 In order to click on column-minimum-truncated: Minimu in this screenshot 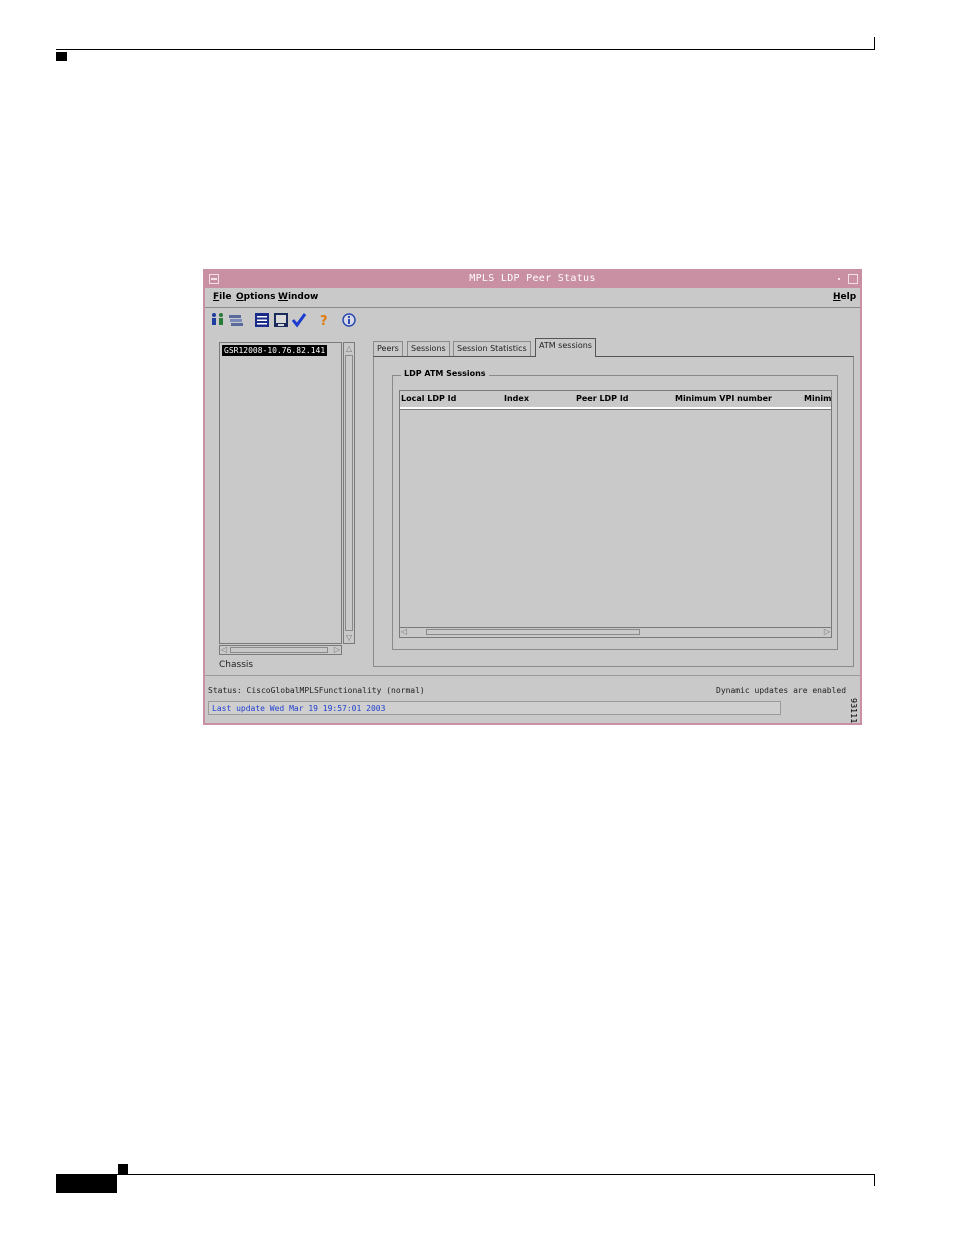, I will do `click(817, 398)`.